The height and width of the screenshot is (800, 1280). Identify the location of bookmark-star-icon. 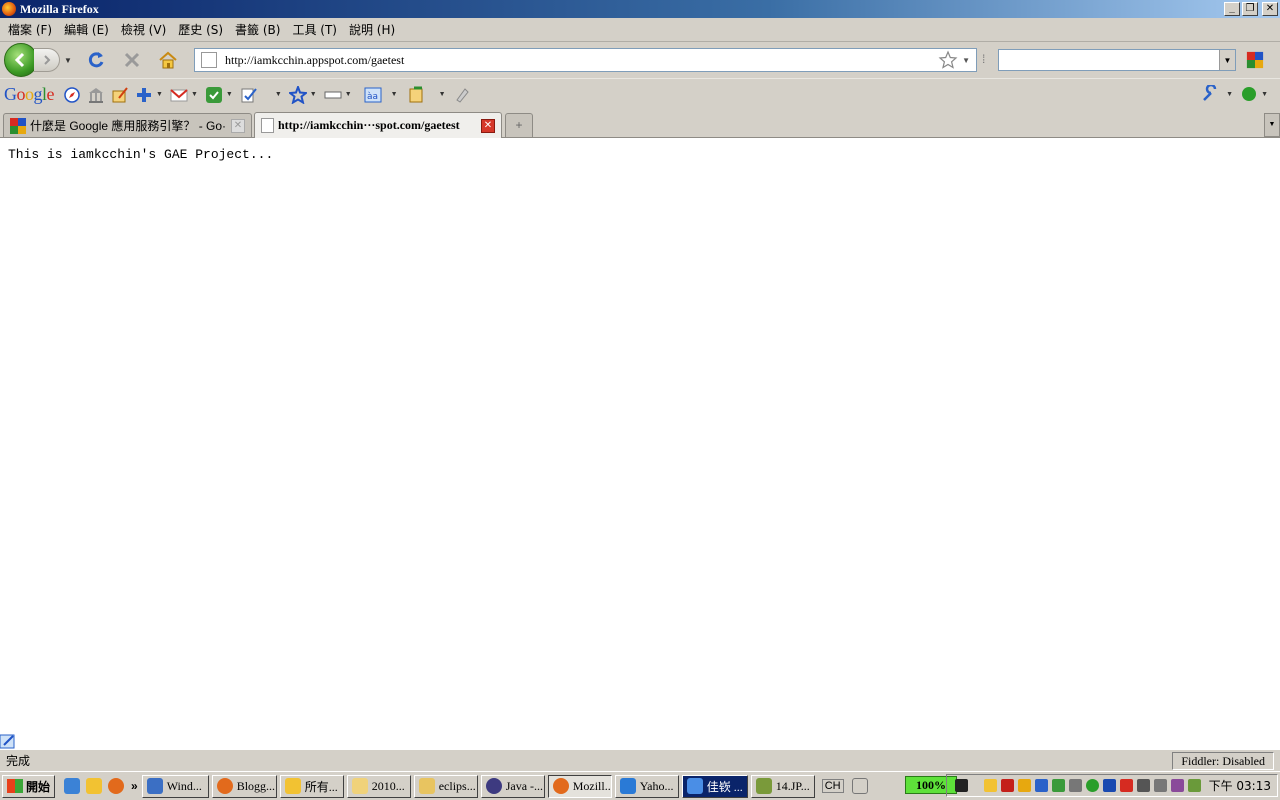
(948, 60).